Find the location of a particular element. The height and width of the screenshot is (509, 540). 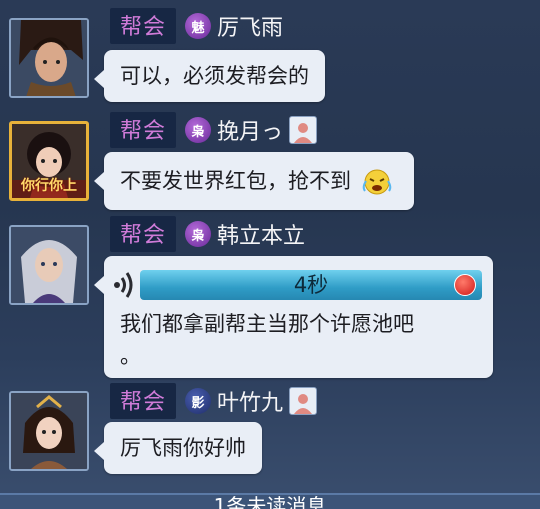

lady-portrait-icon is located at coordinates (49, 431).